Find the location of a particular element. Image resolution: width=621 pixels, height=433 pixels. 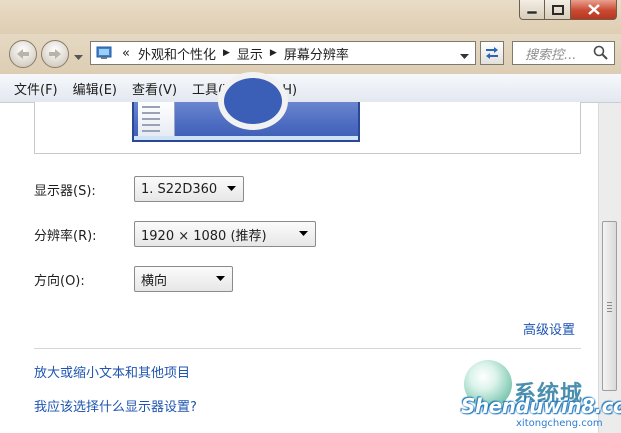

monitor-taskbar is located at coordinates (246, 138).